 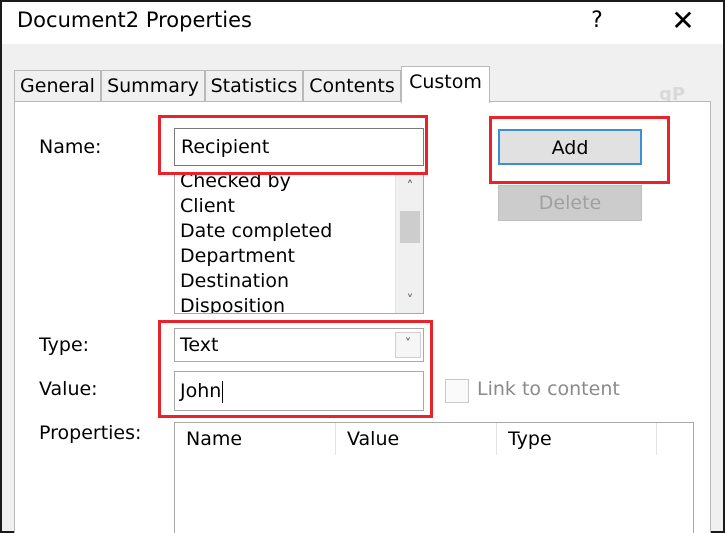 I want to click on value-input: John, so click(x=299, y=391).